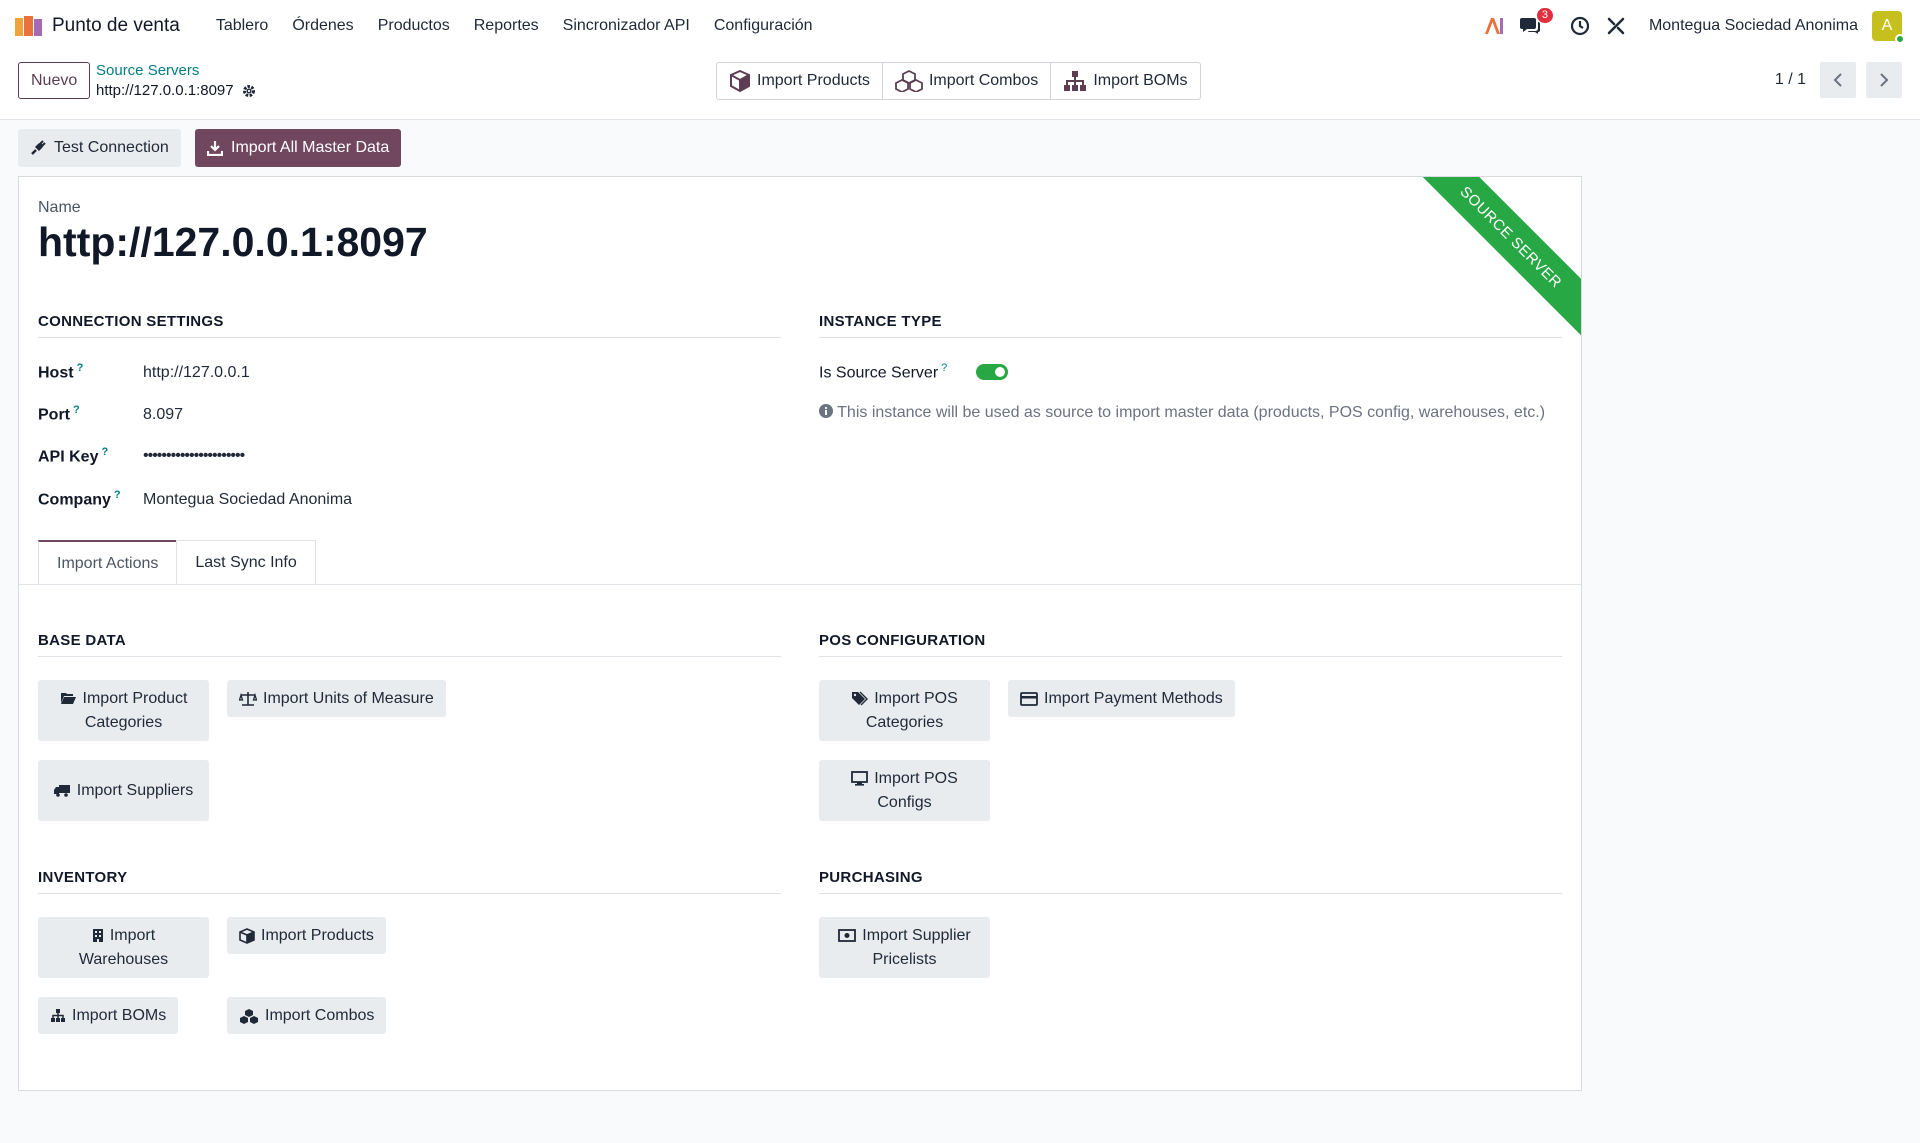  What do you see at coordinates (99, 148) in the screenshot?
I see `test-connection-button: Test Connection` at bounding box center [99, 148].